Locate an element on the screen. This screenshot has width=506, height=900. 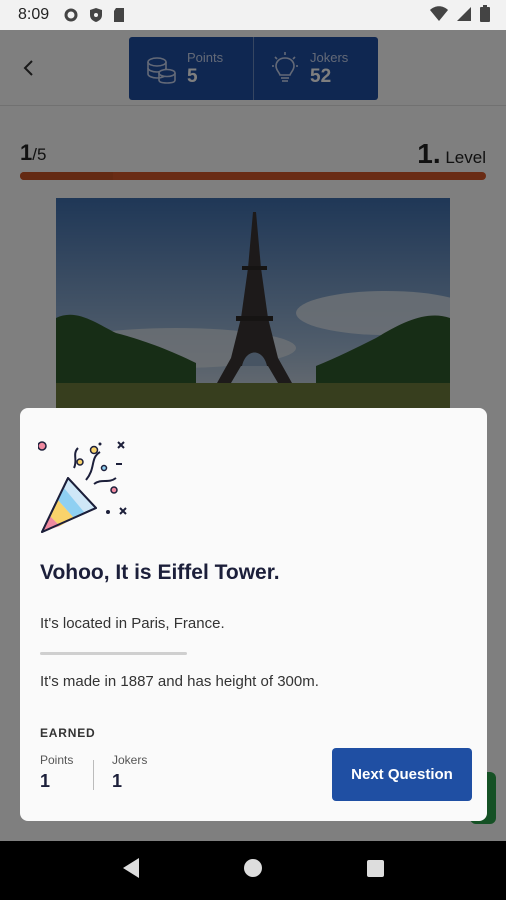
nav-recents-button is located at coordinates (375, 871).